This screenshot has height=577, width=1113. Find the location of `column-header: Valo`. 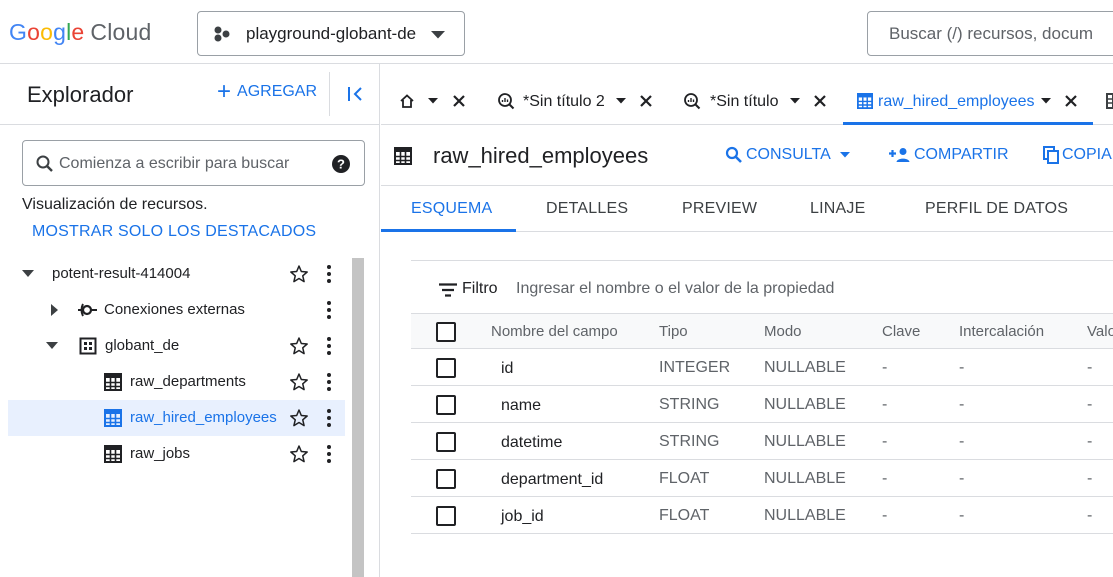

column-header: Valo is located at coordinates (1100, 331).